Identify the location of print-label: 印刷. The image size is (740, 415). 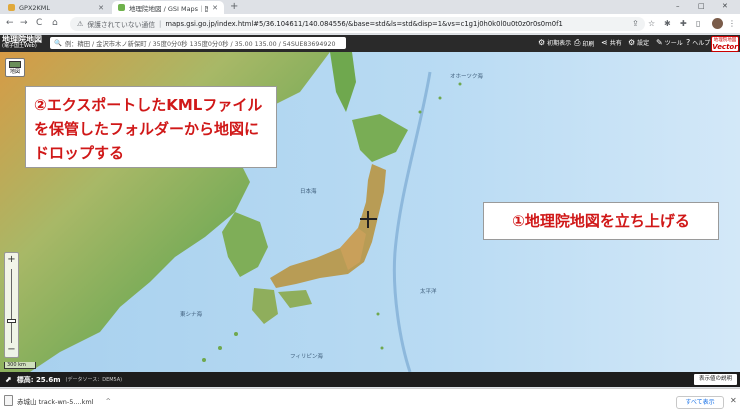
(588, 44).